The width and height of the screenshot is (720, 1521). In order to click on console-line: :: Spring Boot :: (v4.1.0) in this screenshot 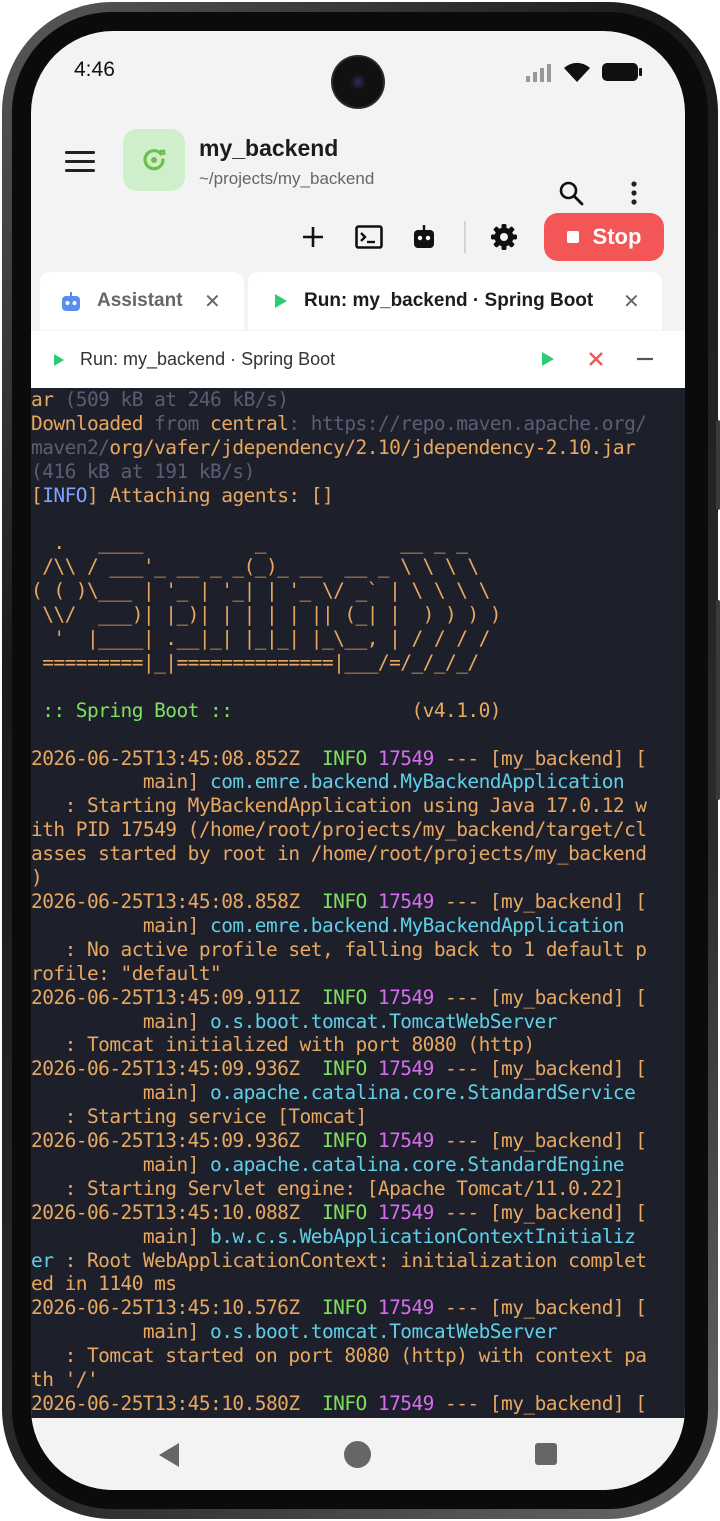, I will do `click(358, 711)`.